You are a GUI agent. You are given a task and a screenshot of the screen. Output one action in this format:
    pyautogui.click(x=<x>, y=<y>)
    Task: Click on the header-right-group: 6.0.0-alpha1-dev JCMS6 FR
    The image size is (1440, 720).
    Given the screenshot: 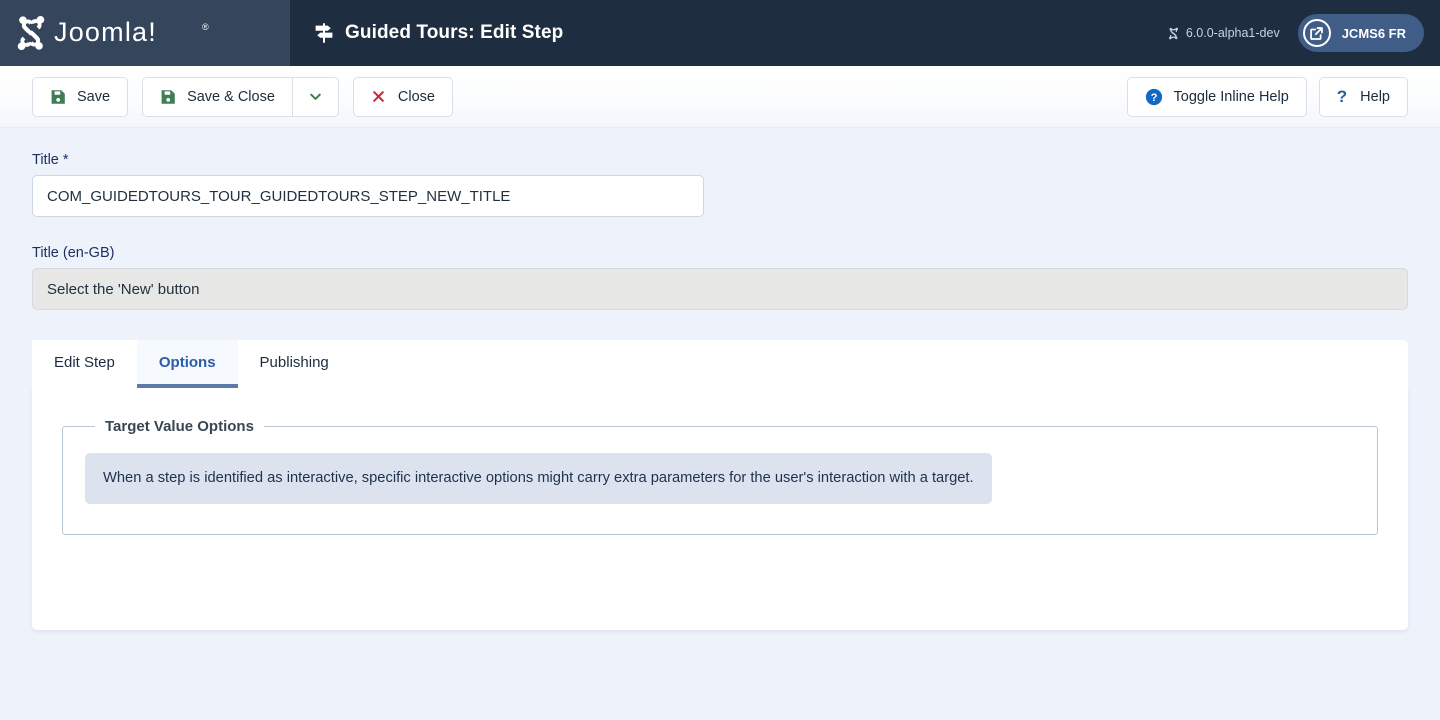 What is the action you would take?
    pyautogui.click(x=1303, y=33)
    